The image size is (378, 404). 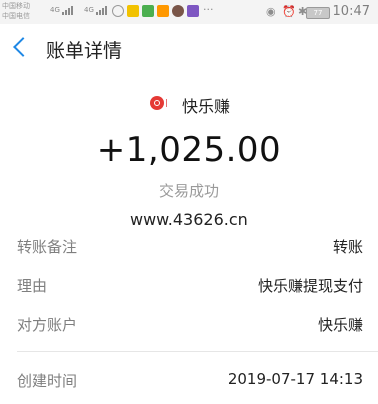 What do you see at coordinates (189, 219) in the screenshot?
I see `watermark-text: www.43626.cn` at bounding box center [189, 219].